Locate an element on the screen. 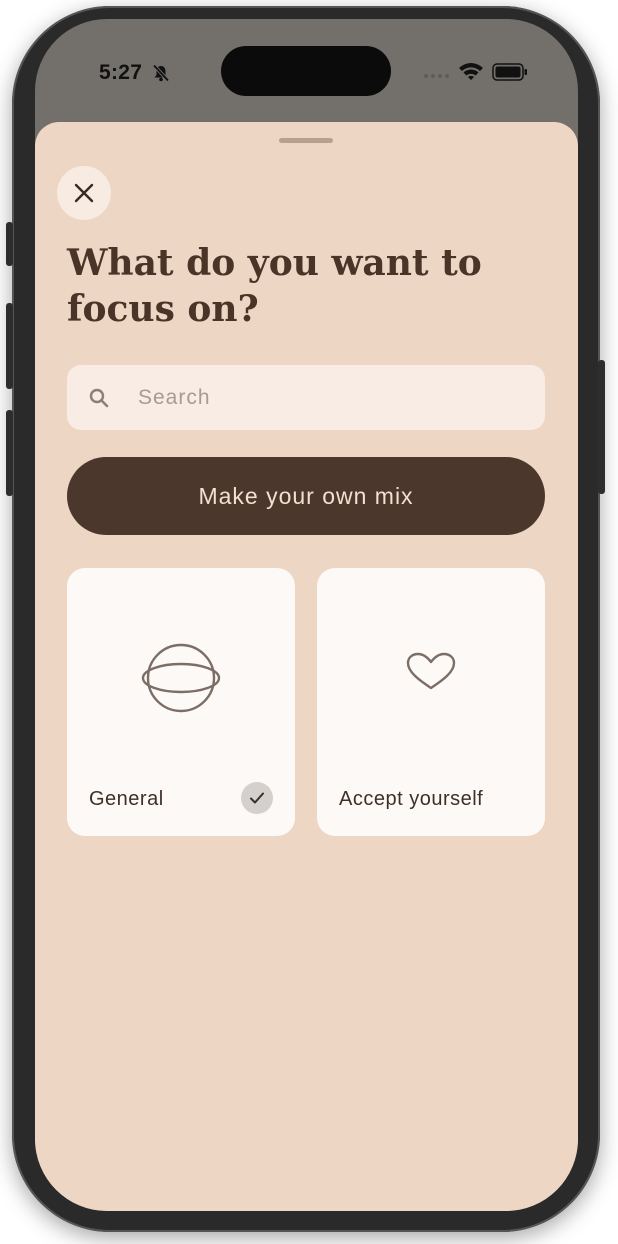  make-your-own-mix-button: Make your own mix is located at coordinates (306, 496).